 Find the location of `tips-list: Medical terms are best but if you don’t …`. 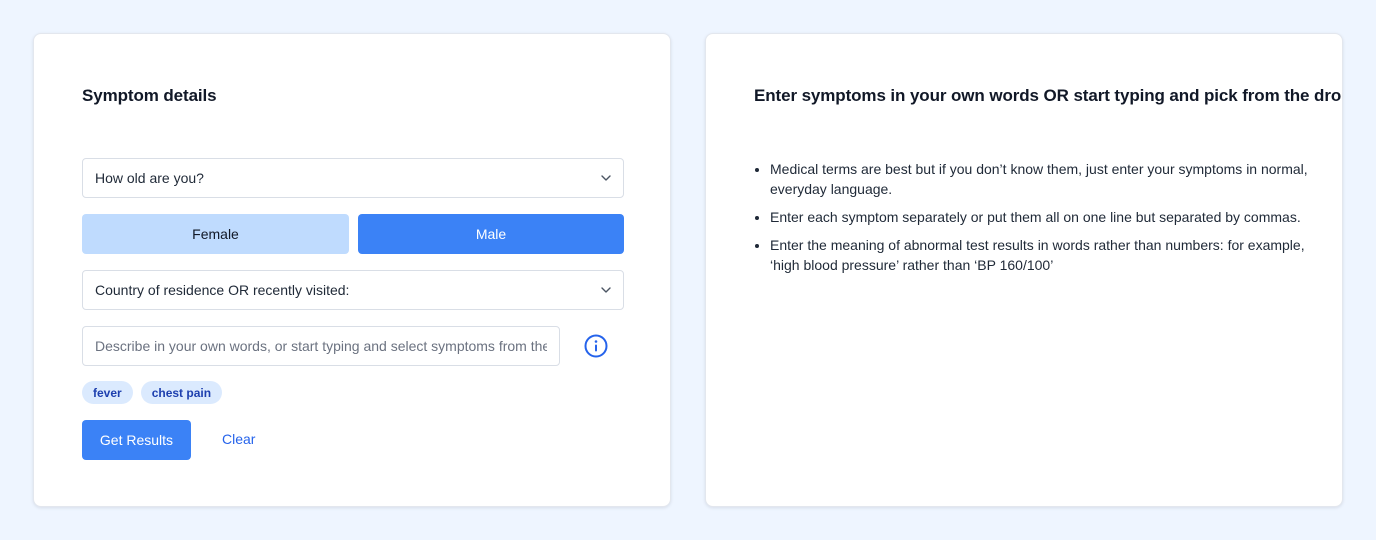

tips-list: Medical terms are best but if you don’t … is located at coordinates (1040, 221).